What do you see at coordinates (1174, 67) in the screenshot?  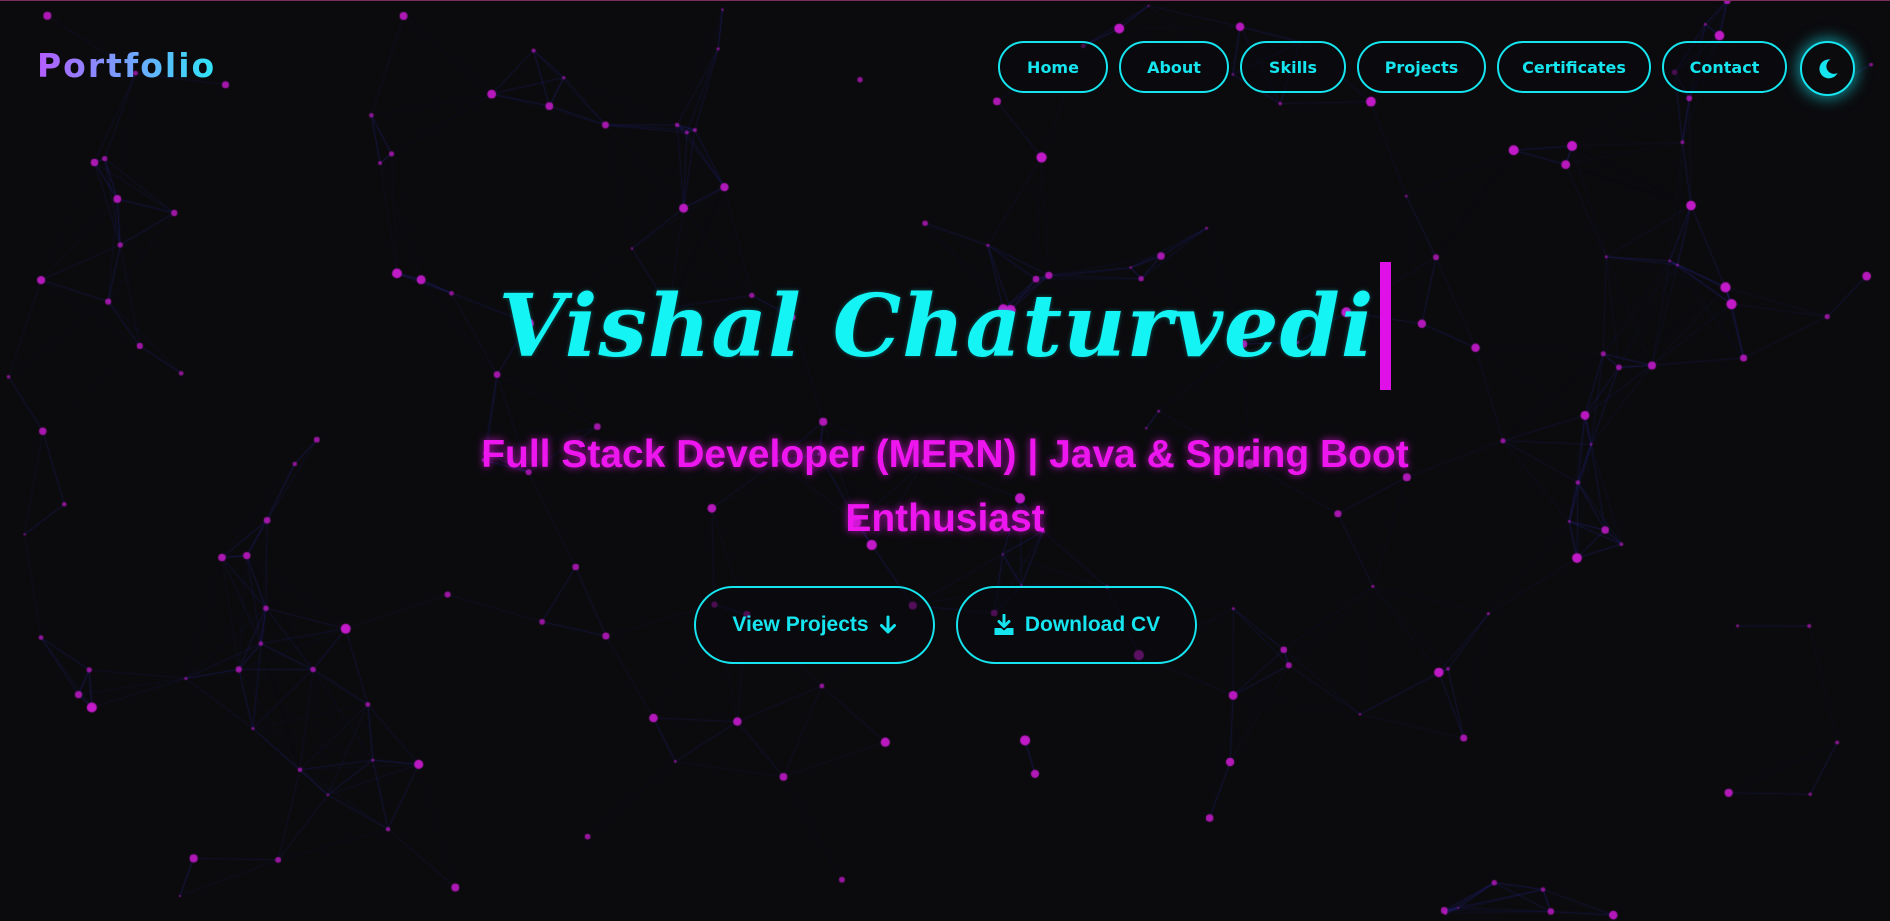 I see `nav-about-button: About` at bounding box center [1174, 67].